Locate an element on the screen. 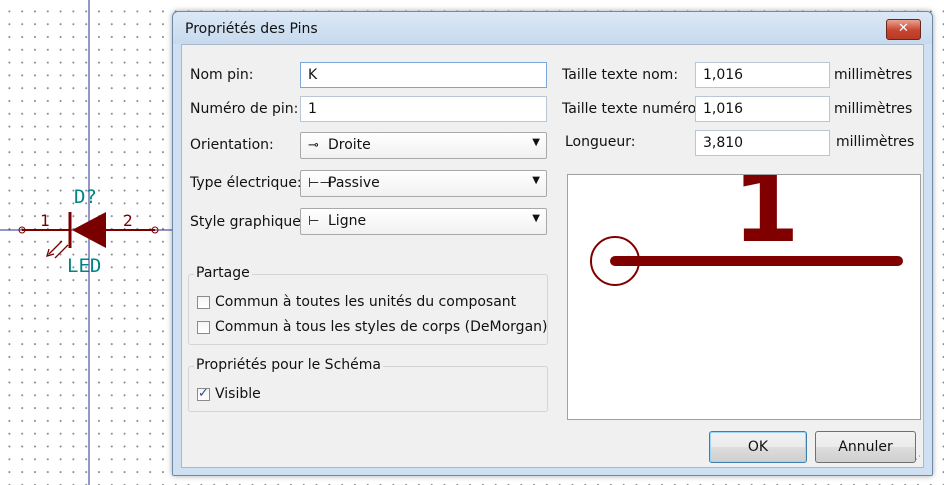  orientation-label: Orientation: is located at coordinates (232, 145).